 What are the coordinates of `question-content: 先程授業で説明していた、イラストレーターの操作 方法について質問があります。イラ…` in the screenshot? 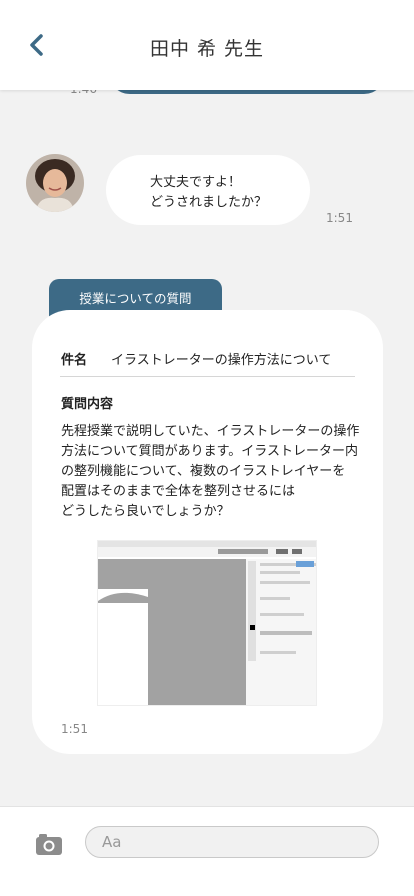 It's located at (216, 472).